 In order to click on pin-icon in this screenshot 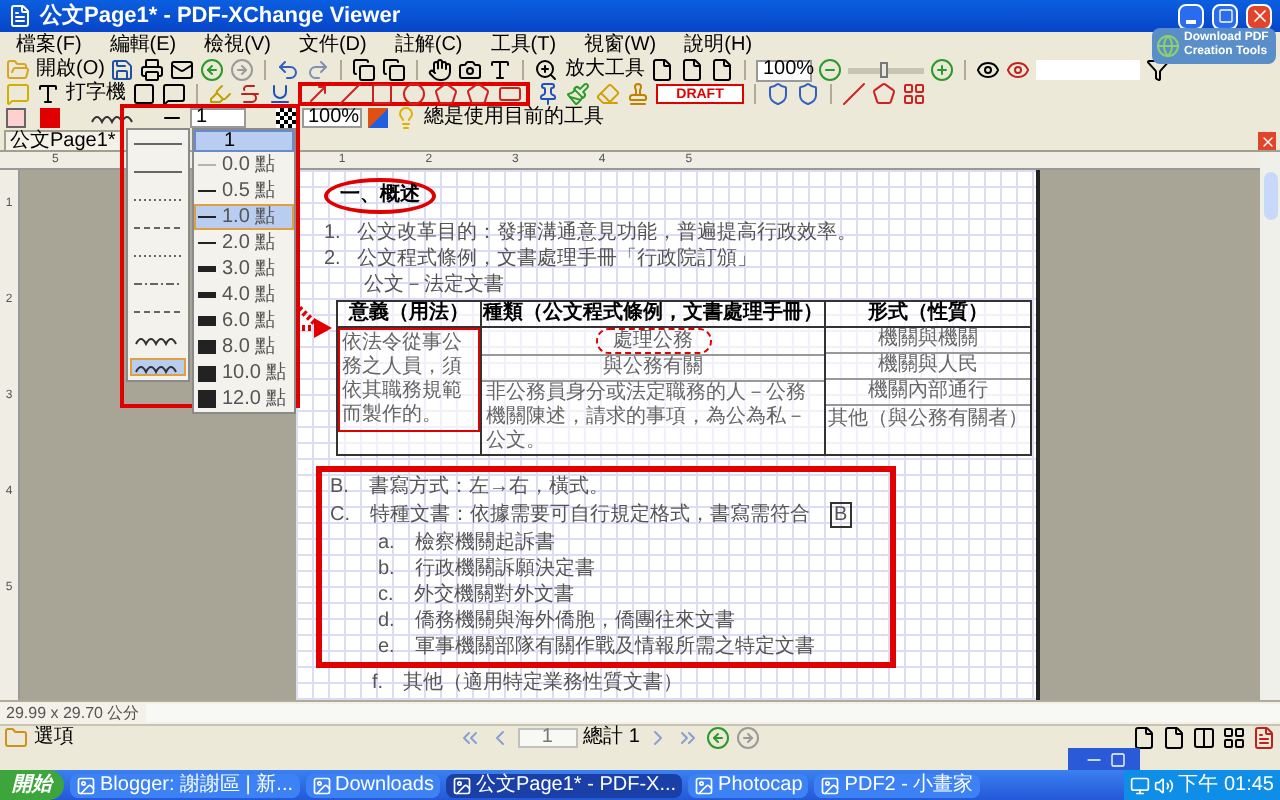, I will do `click(548, 94)`.